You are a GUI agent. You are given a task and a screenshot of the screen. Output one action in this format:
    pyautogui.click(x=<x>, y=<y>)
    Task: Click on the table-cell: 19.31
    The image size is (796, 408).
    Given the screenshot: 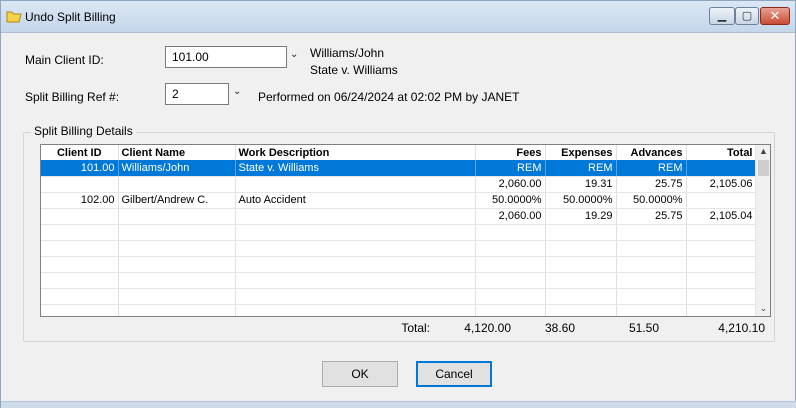 What is the action you would take?
    pyautogui.click(x=581, y=184)
    